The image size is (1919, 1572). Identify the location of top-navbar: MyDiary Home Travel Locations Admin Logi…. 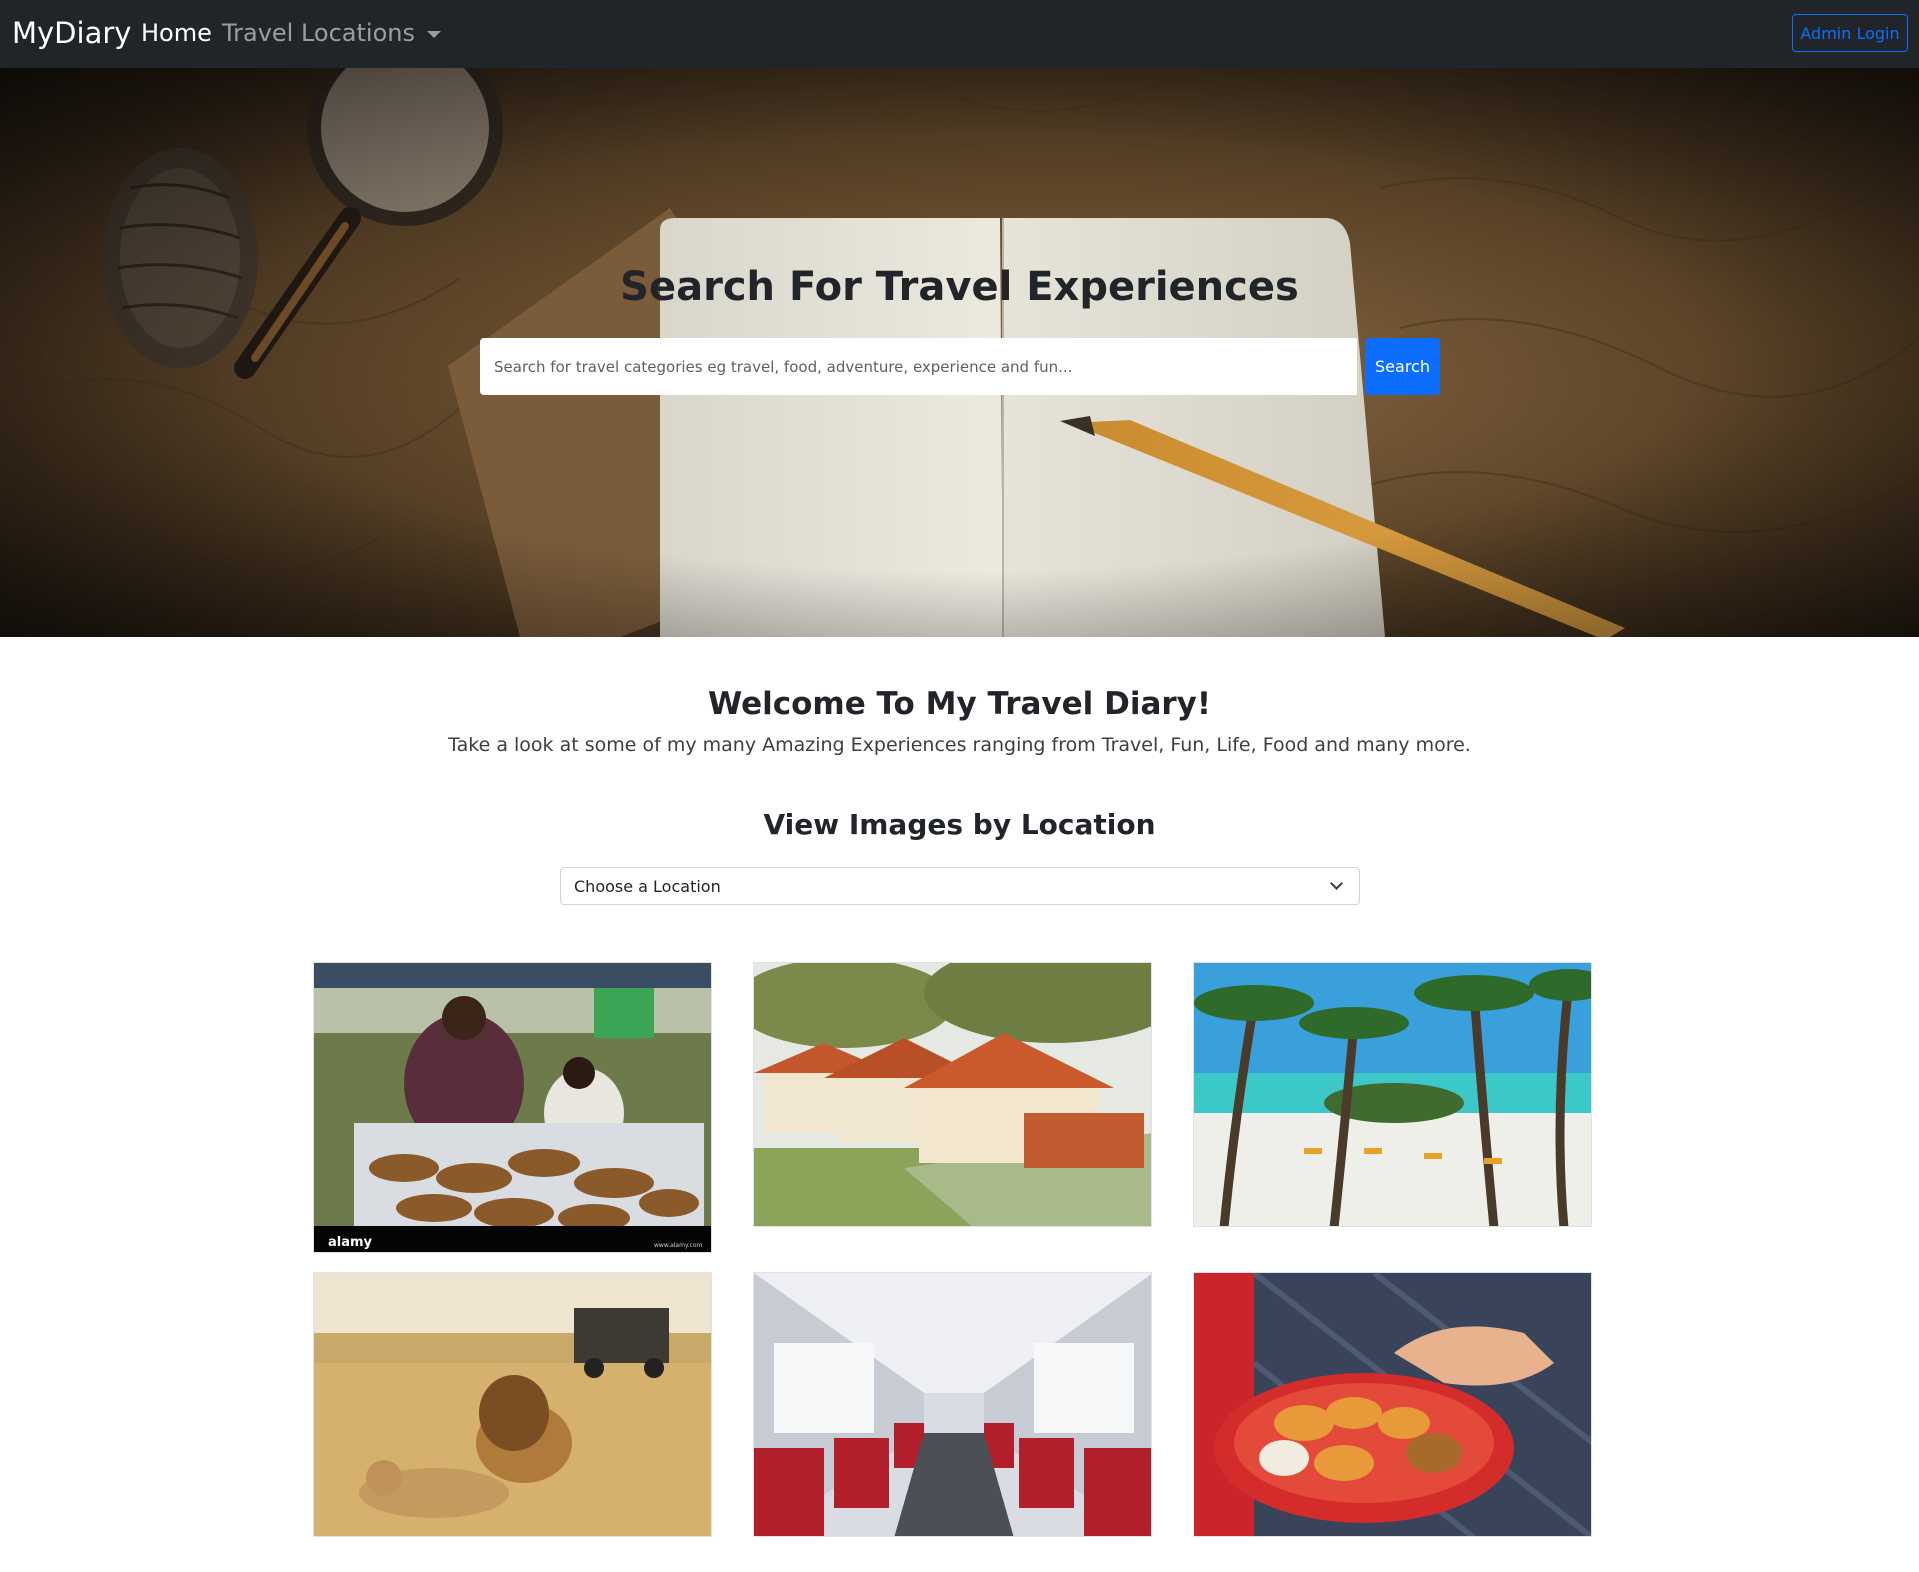
(959, 34).